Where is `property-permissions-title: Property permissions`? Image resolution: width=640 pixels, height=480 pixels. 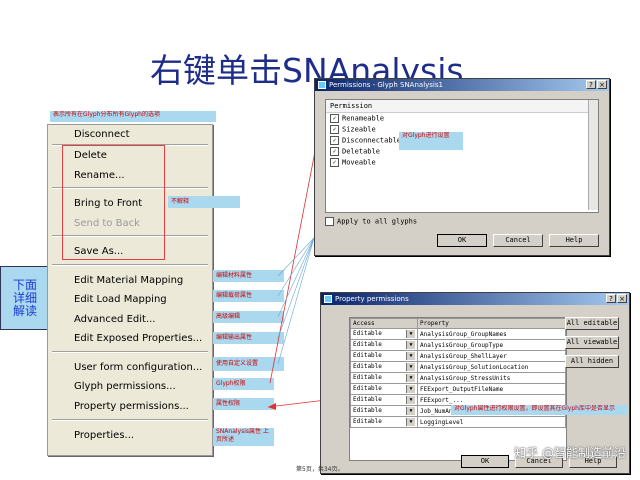 property-permissions-title: Property permissions is located at coordinates (372, 299).